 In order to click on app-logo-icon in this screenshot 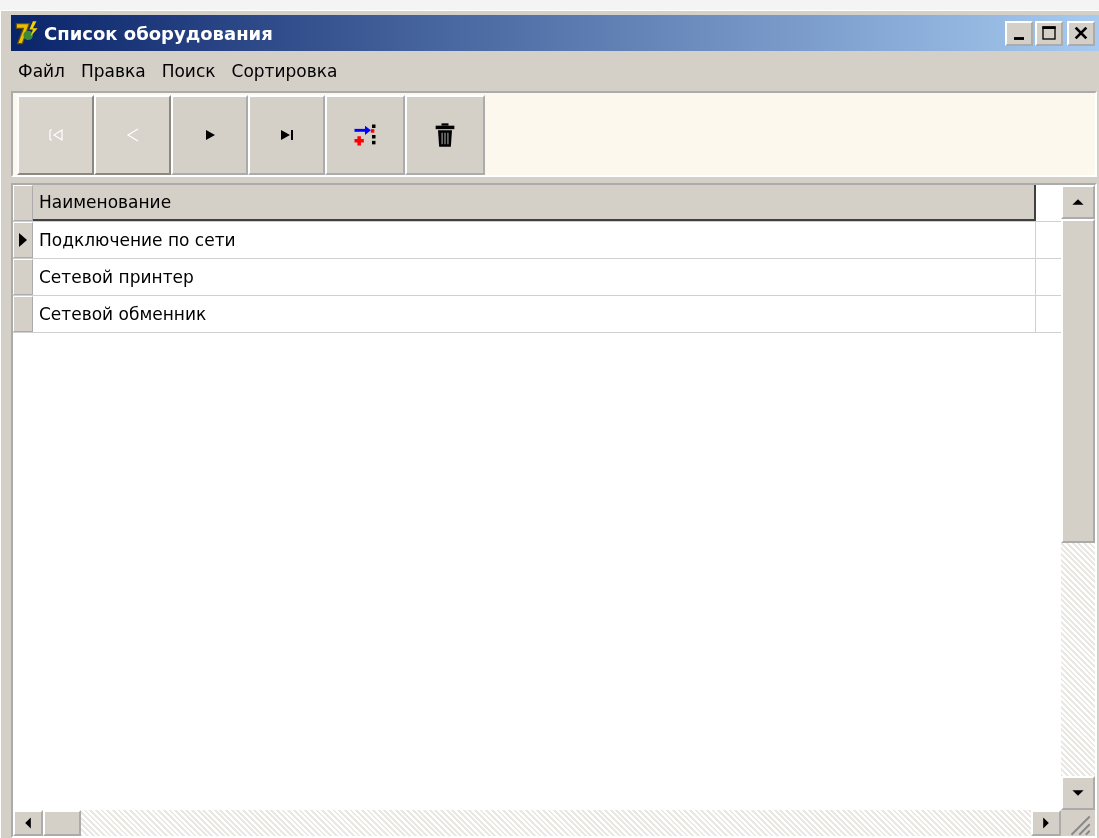, I will do `click(27, 33)`.